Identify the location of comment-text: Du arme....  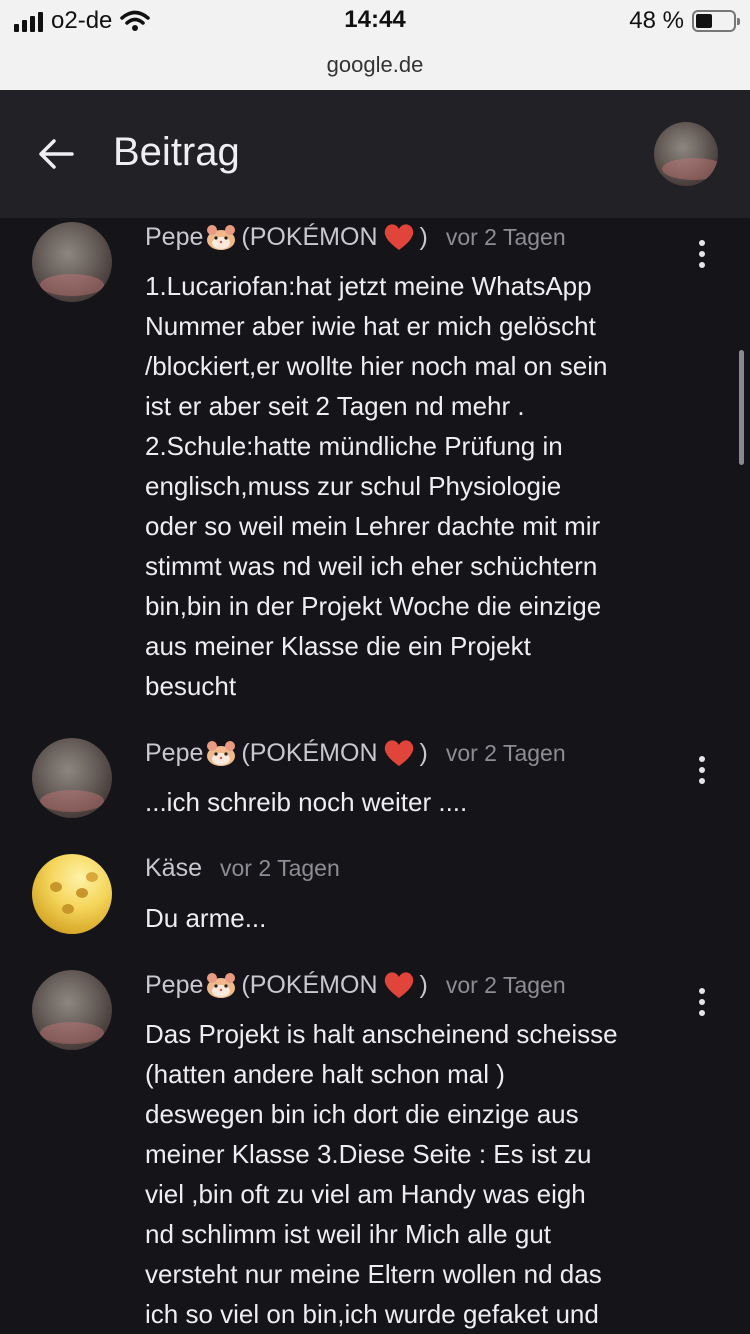
(206, 918).